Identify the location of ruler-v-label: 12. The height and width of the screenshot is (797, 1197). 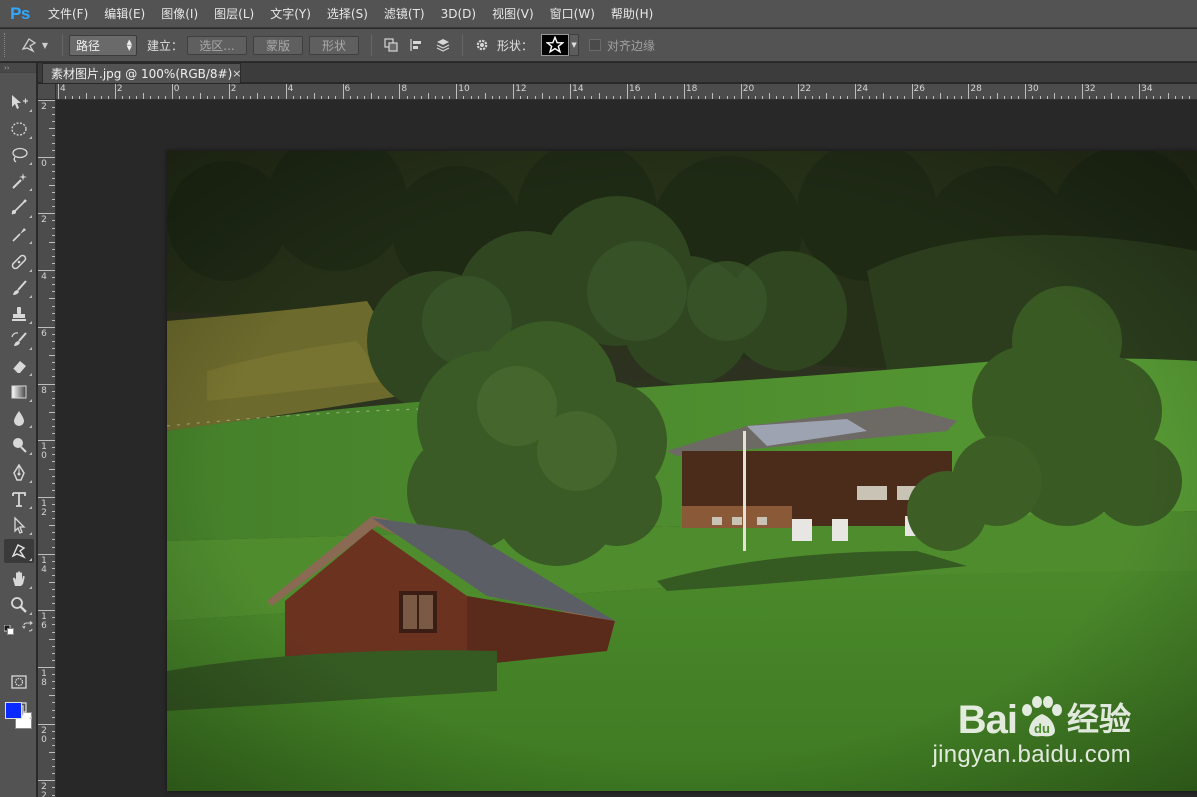
(44, 508).